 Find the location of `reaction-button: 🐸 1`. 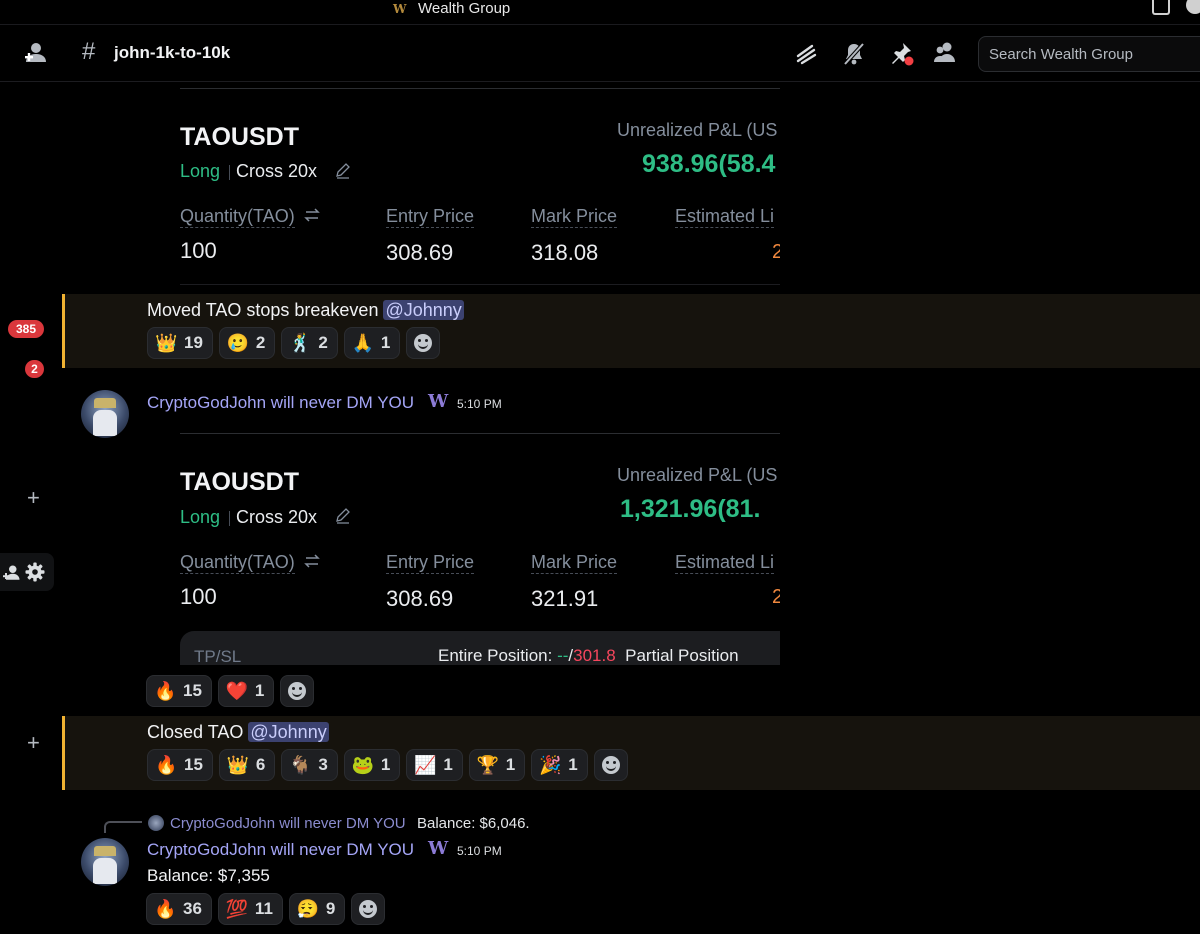

reaction-button: 🐸 1 is located at coordinates (372, 765).